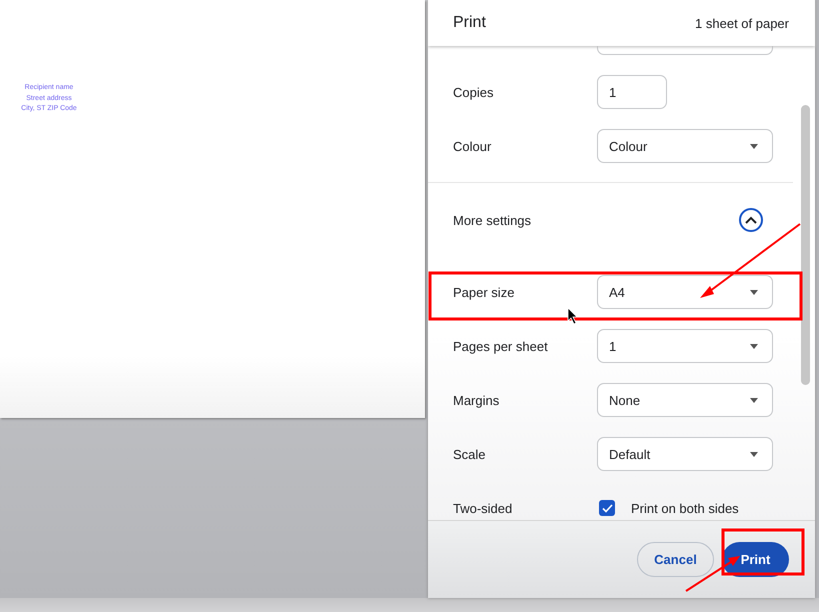  I want to click on setting-label: Paper size, so click(484, 292).